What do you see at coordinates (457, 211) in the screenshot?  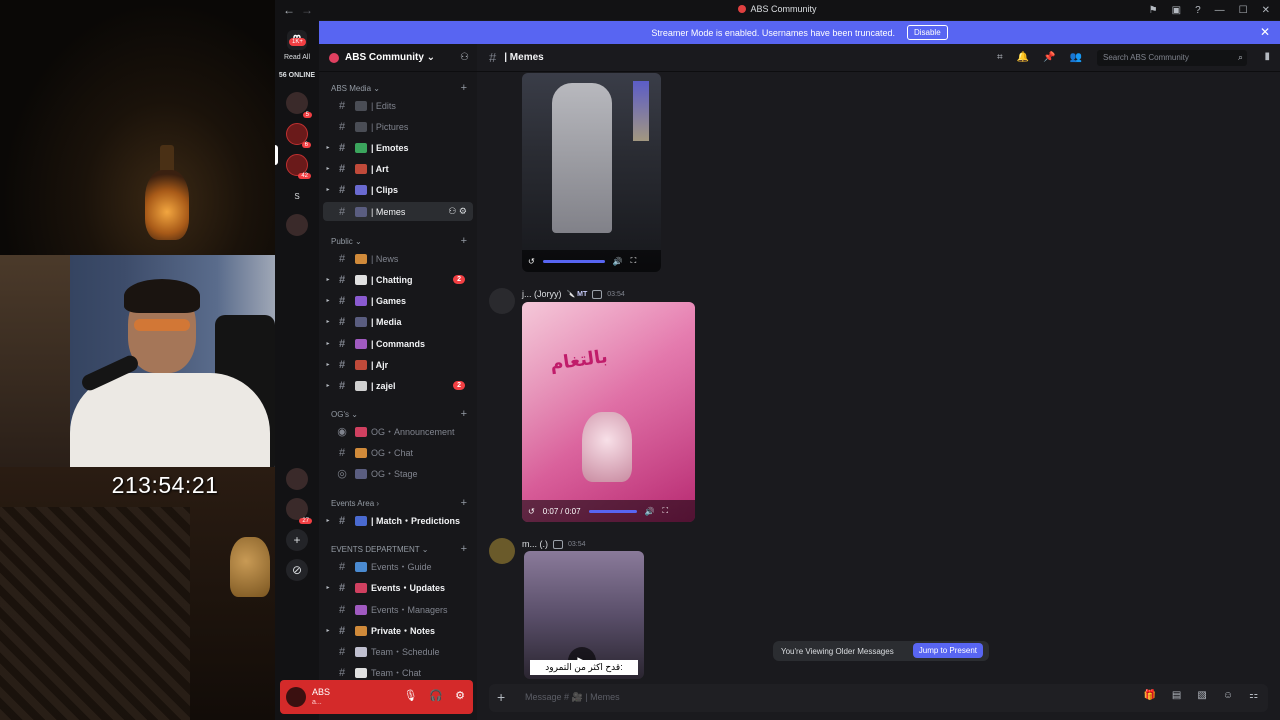 I see `channel-settings-icon: ⚇ ⚙` at bounding box center [457, 211].